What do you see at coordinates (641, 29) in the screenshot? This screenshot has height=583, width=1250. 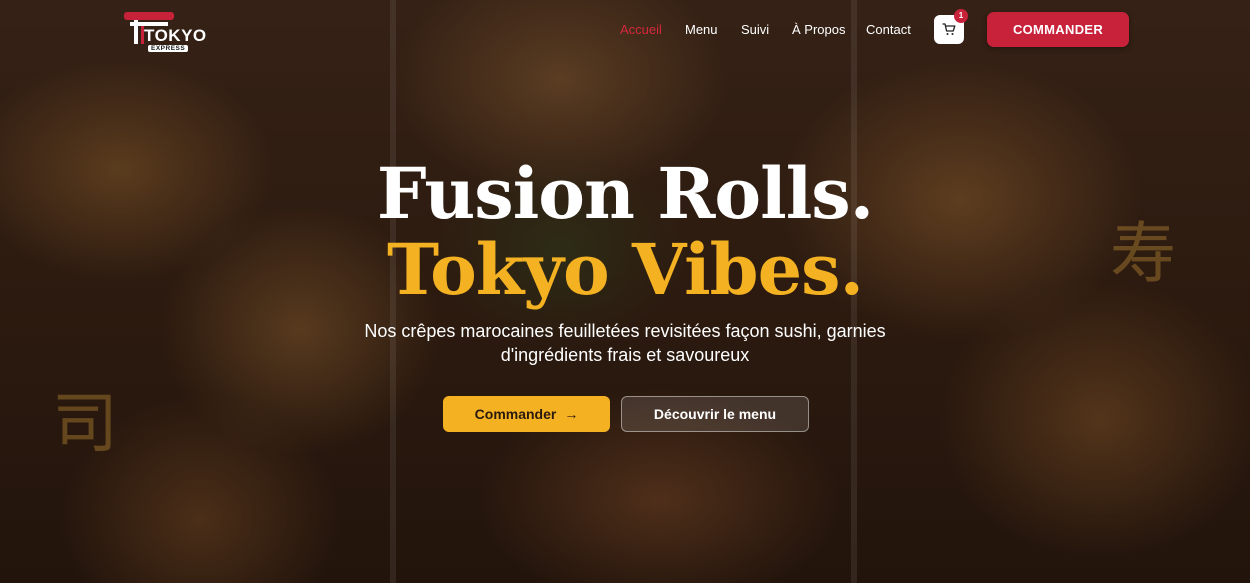 I see `nav-link-accueil: Accueil` at bounding box center [641, 29].